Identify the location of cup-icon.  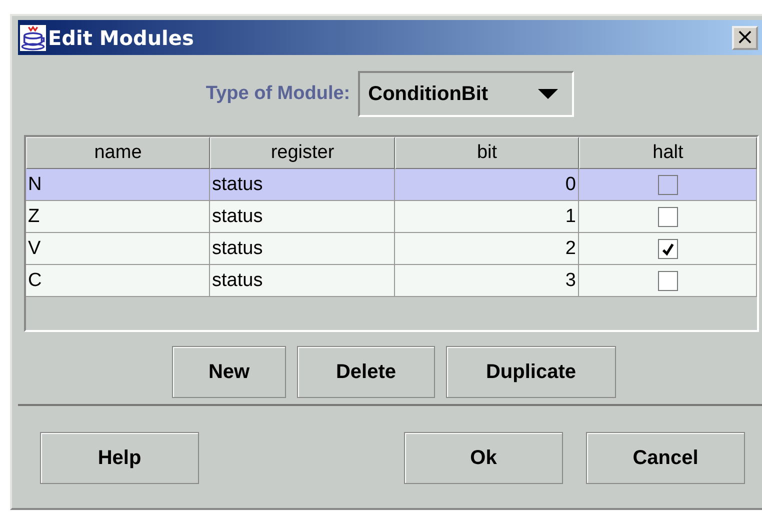
(33, 38).